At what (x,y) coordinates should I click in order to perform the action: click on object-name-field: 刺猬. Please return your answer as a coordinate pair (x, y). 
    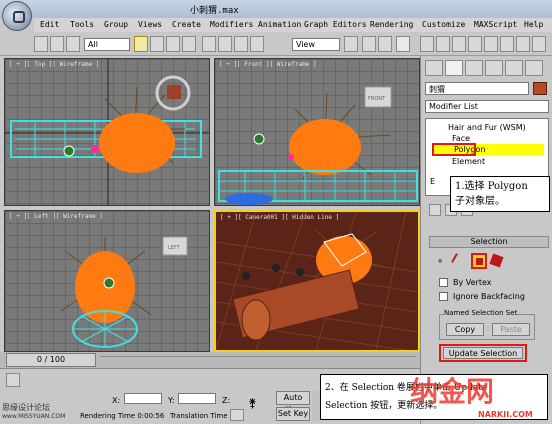
    Looking at the image, I should click on (477, 88).